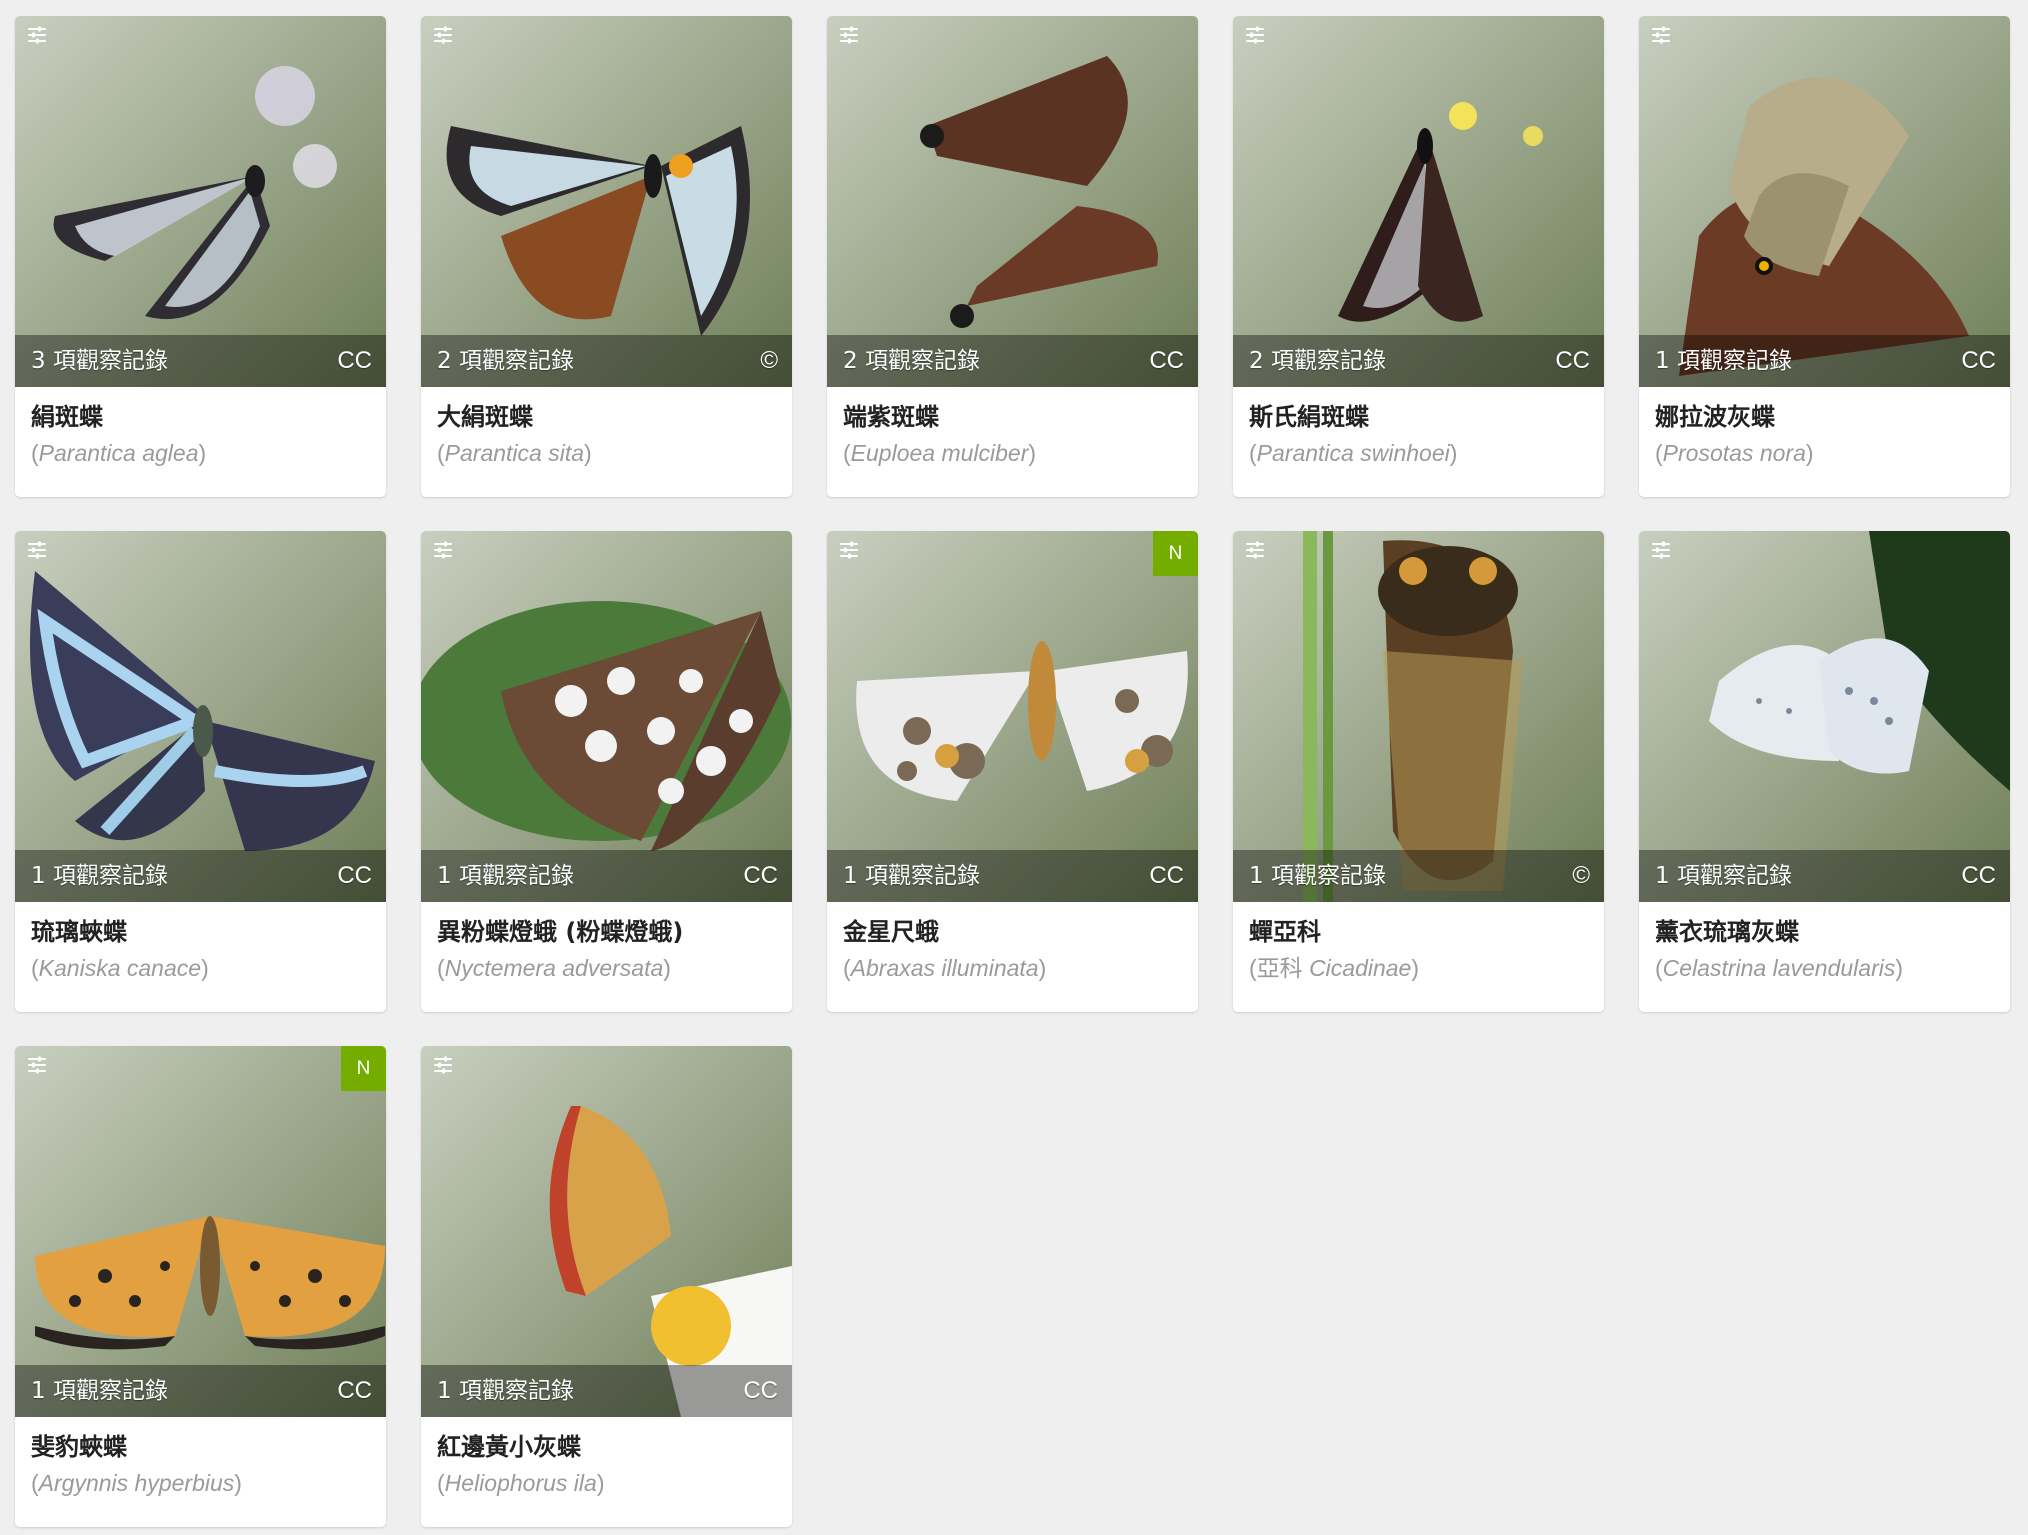 This screenshot has width=2028, height=1535. I want to click on card-caption: 斯氏絹斑蝶 (Parantica swinhoei), so click(1418, 427).